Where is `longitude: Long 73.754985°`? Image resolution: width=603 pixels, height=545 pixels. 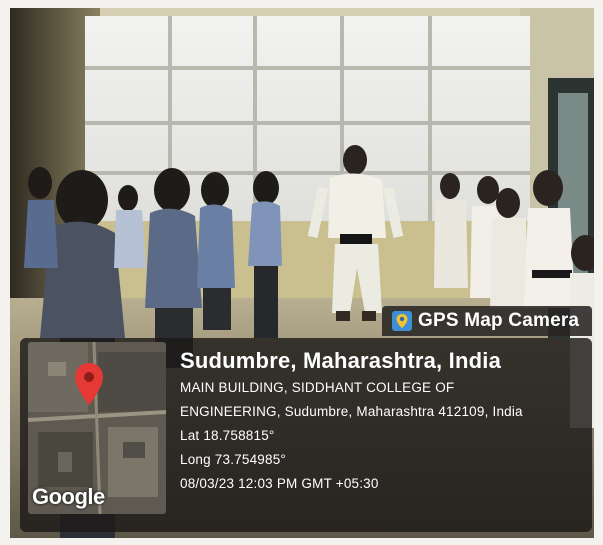 longitude: Long 73.754985° is located at coordinates (233, 459).